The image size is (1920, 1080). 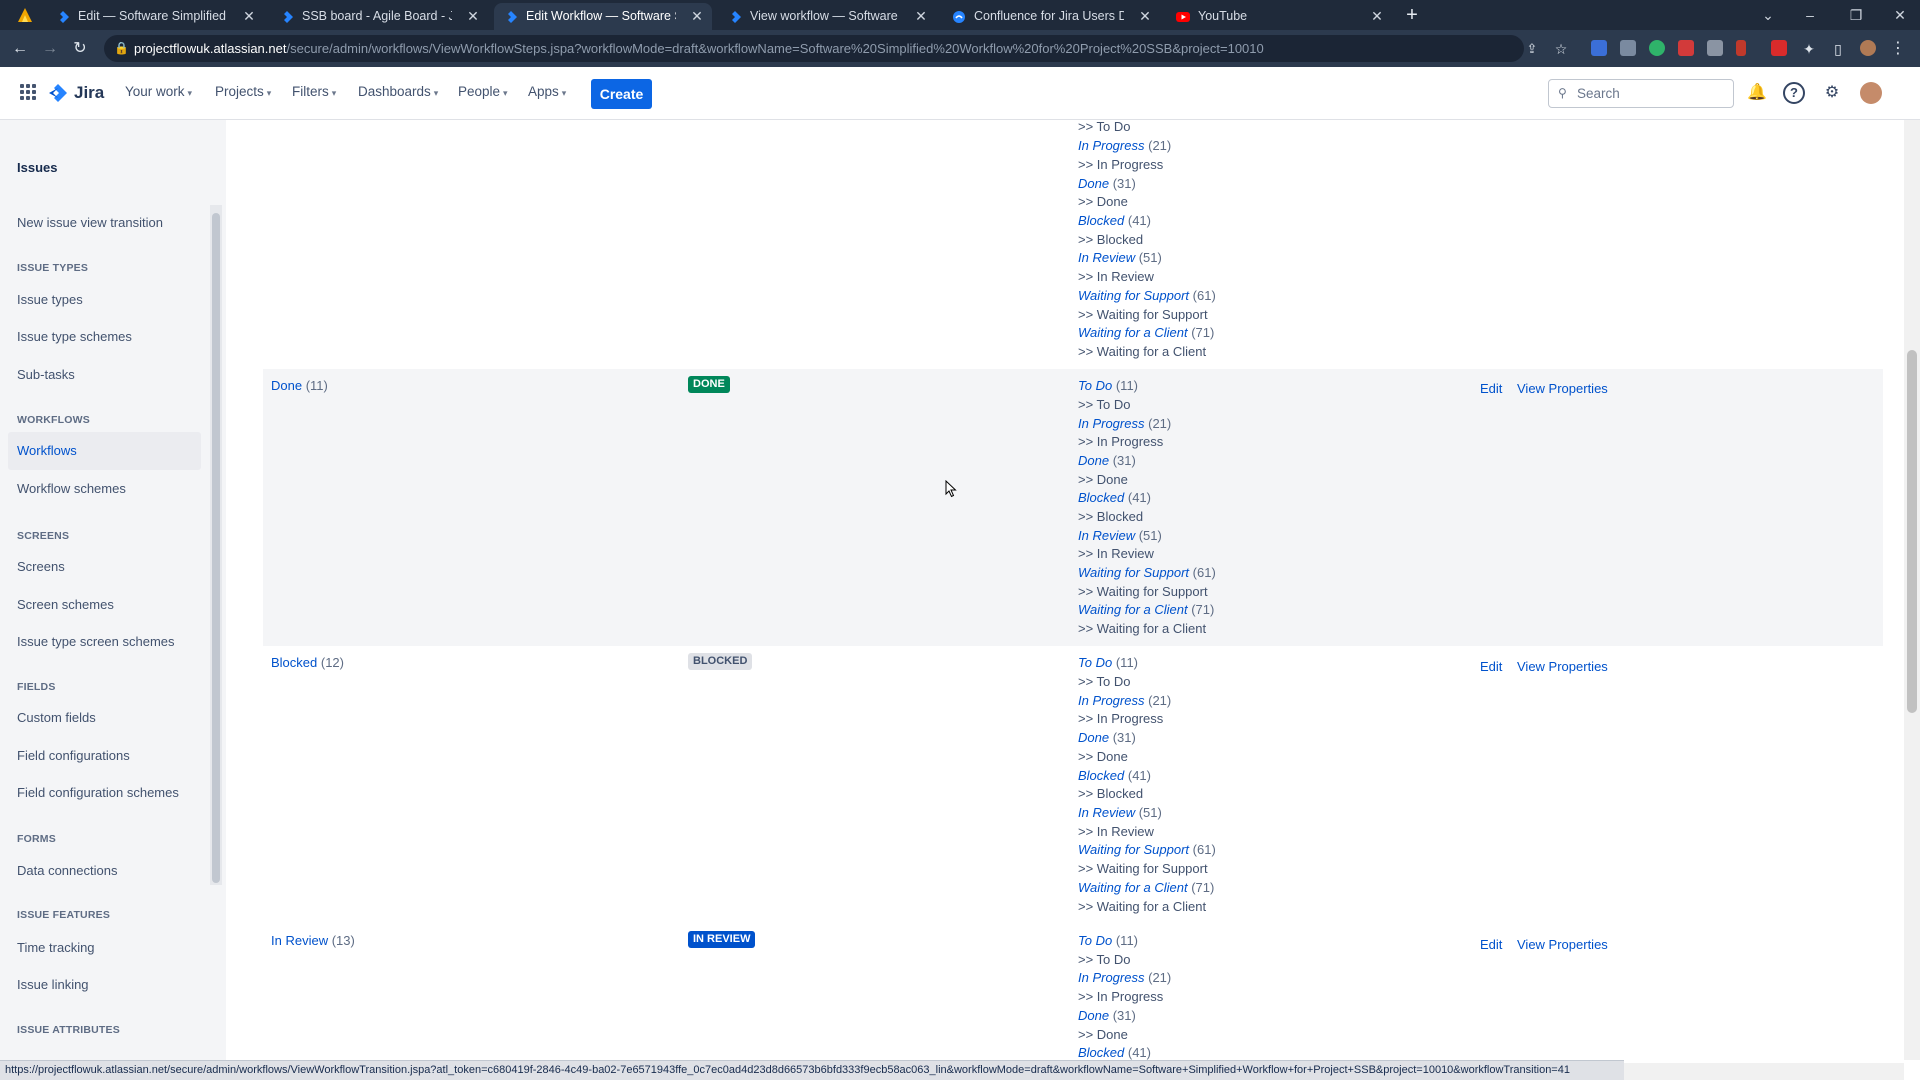 I want to click on browser-tab: Confluence for Jira Users Demo ✕, so click(x=1051, y=16).